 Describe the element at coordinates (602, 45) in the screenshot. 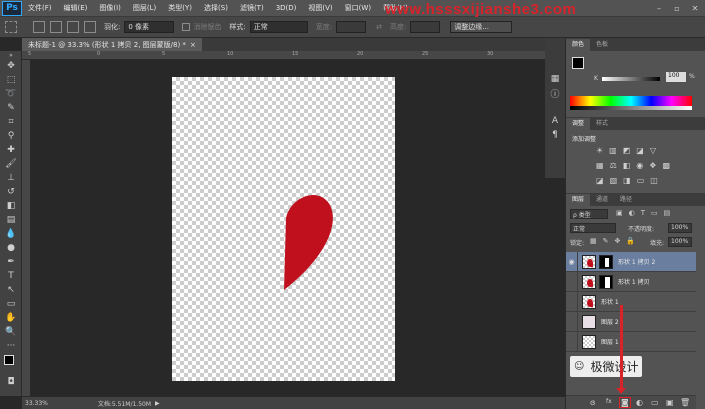

I see `tab-swatches: 色板` at that location.